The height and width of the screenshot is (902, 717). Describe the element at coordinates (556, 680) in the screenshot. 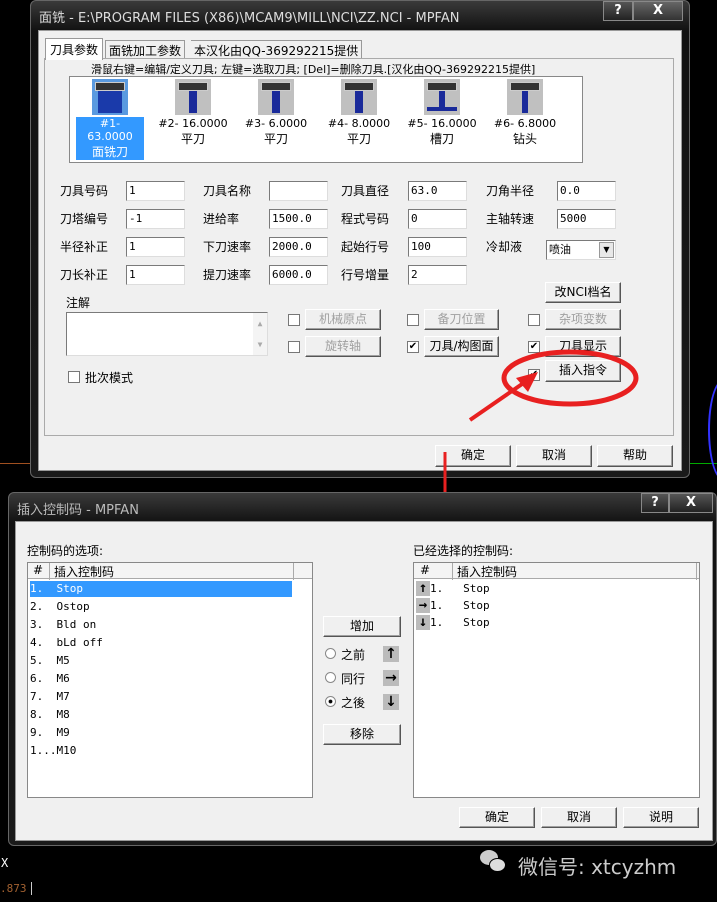

I see `selected-codes-list: # 插入控制码 ↑ 1. Stop → 1. Stop ↓ 1. Stop` at that location.